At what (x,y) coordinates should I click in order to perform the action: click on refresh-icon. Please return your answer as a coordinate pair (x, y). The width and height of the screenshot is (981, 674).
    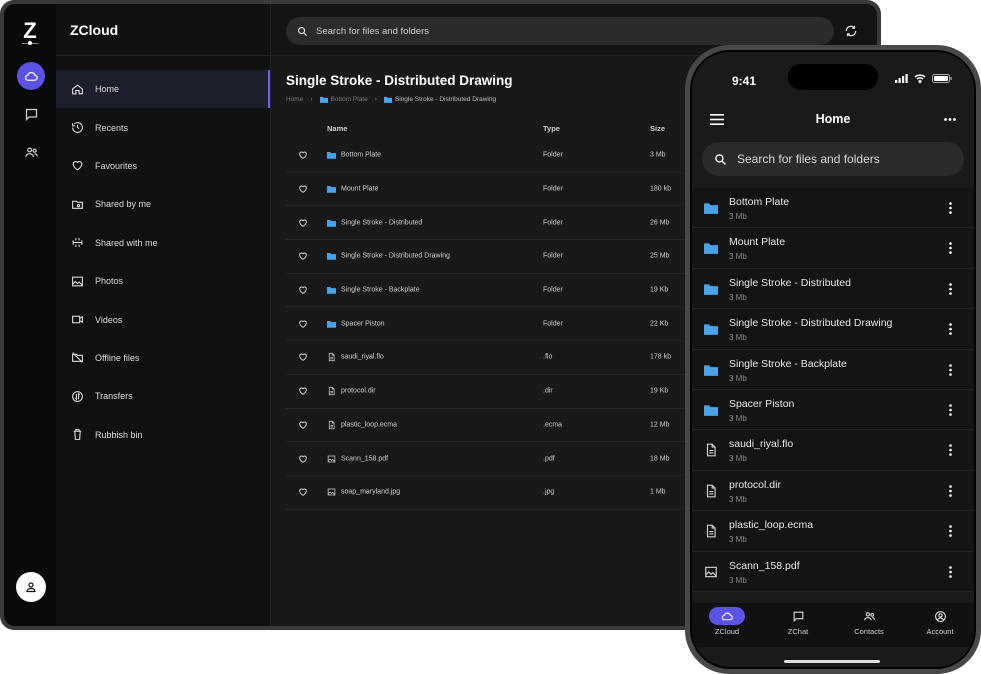
    Looking at the image, I should click on (851, 31).